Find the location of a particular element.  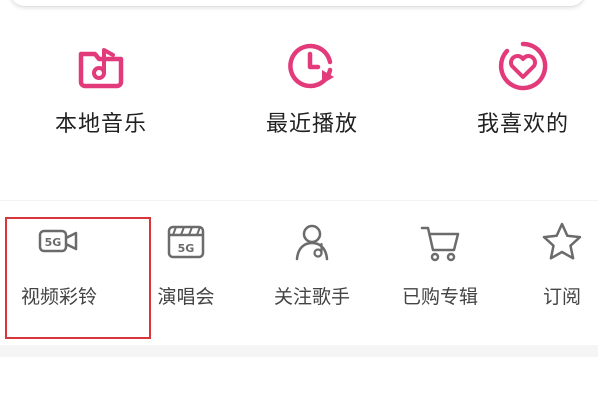

followed-singers-entry: 关注歌手 is located at coordinates (312, 270).